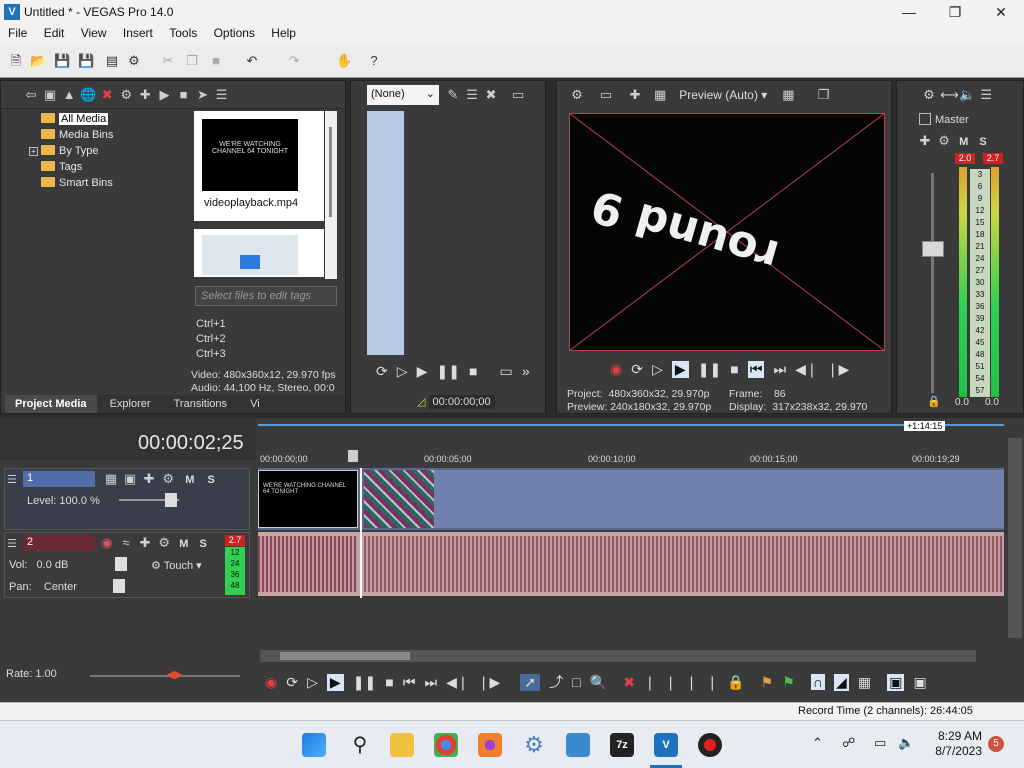 The width and height of the screenshot is (1024, 768). Describe the element at coordinates (518, 95) in the screenshot. I see `copy-to-timeline-icon: ▭` at that location.